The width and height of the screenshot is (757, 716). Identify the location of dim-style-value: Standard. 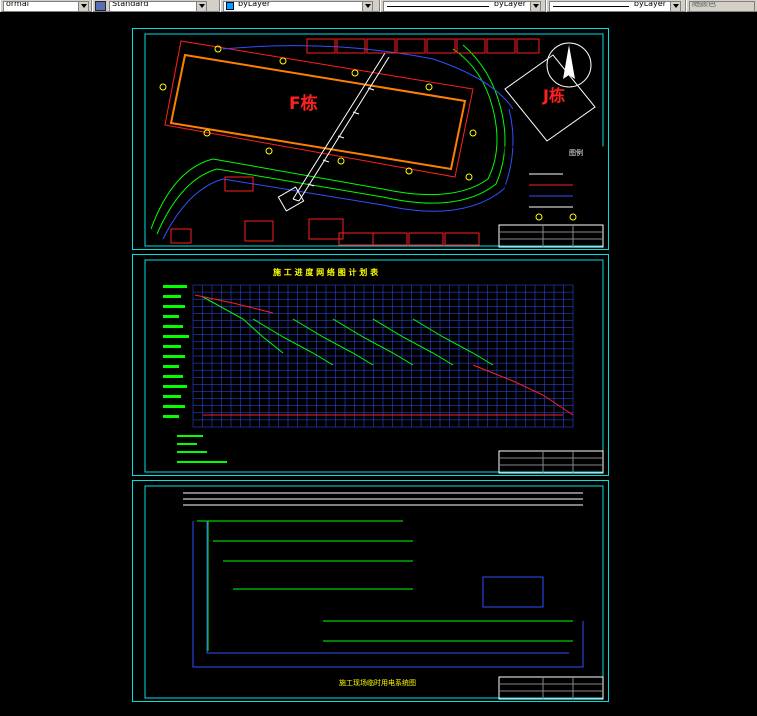
(130, 4).